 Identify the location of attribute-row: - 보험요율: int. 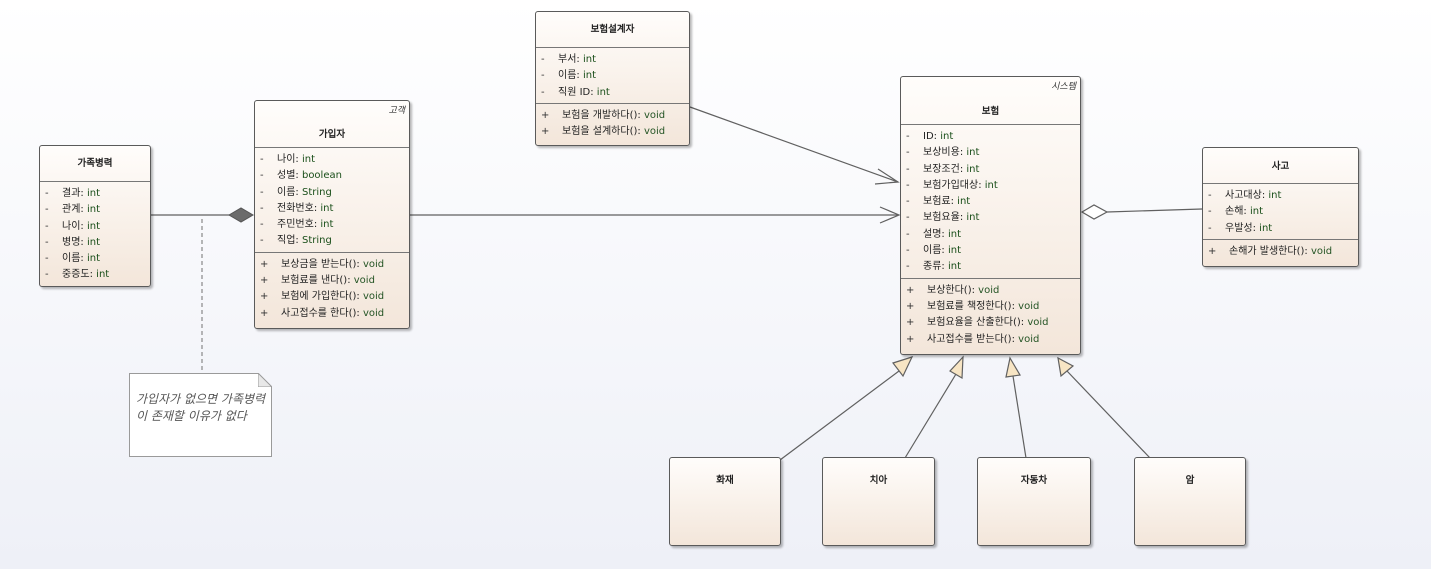
(990, 218).